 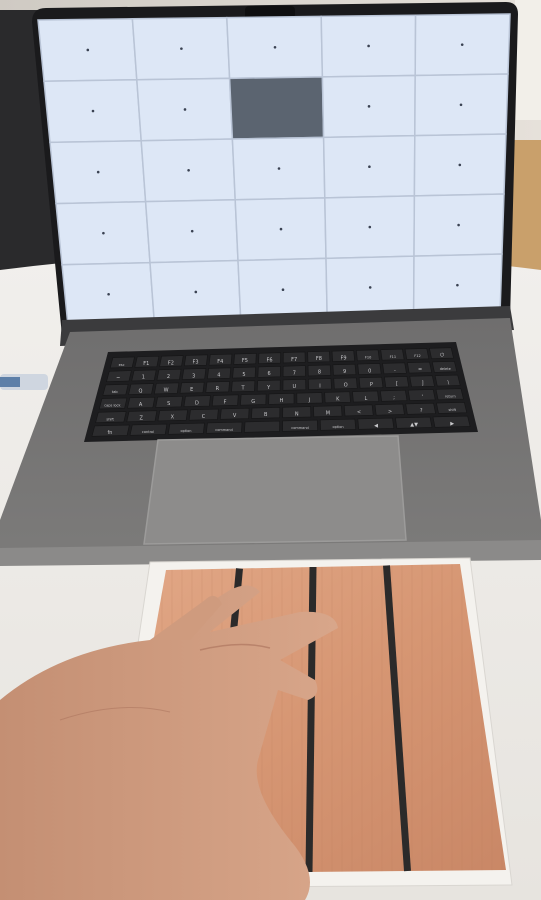 What do you see at coordinates (191, 390) in the screenshot?
I see `key-label: E` at bounding box center [191, 390].